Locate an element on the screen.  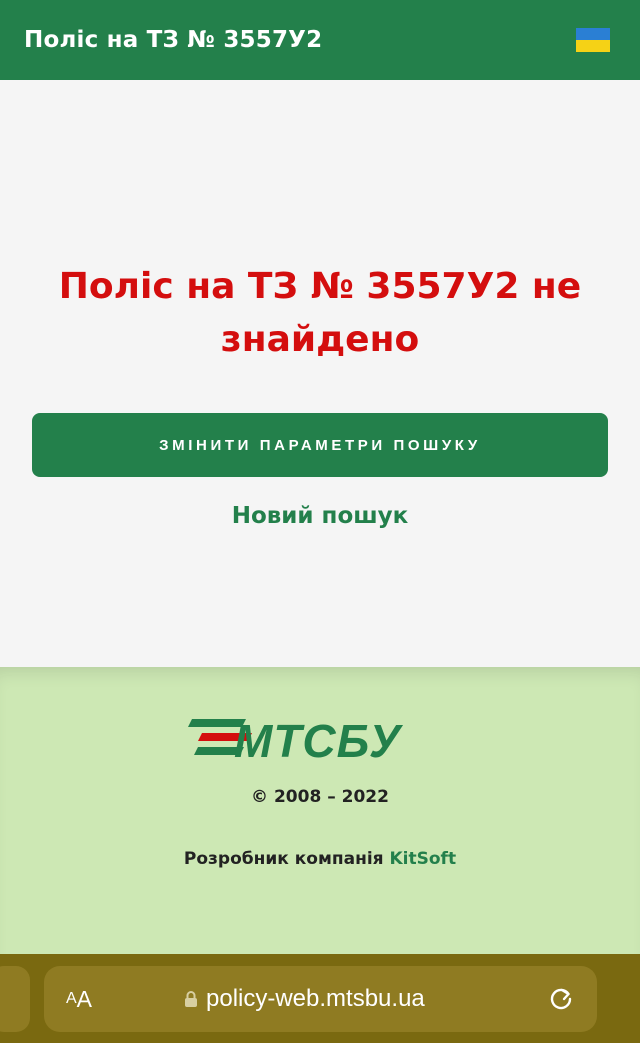
page-title: Поліс на ТЗ № 3557У2 is located at coordinates (173, 40).